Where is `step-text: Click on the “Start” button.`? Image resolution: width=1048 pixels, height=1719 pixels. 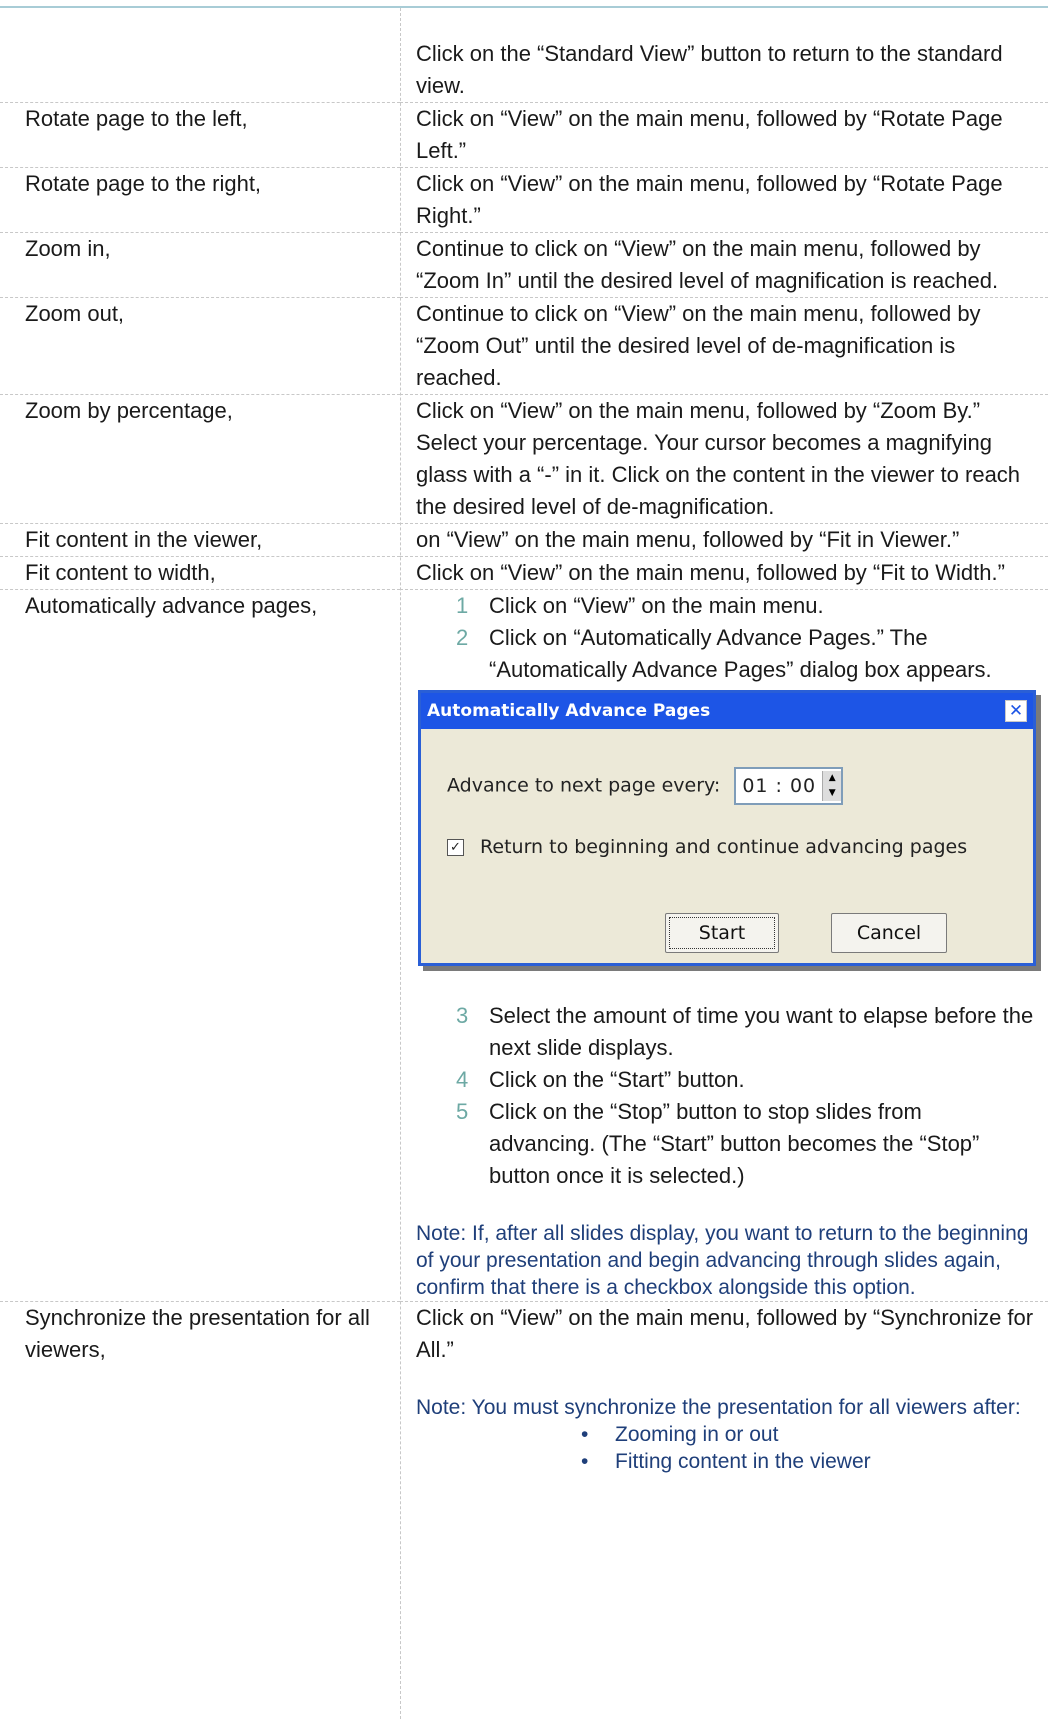 step-text: Click on the “Start” button. is located at coordinates (617, 1079).